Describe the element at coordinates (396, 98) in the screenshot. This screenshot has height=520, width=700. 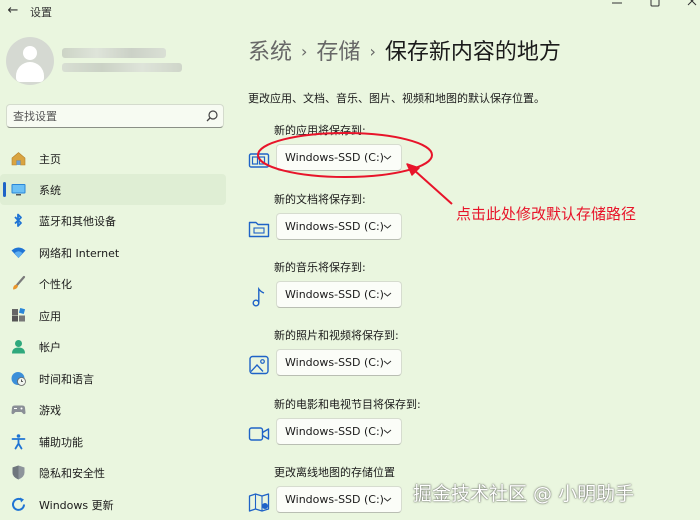
I see `page-description: 更改应用、文档、音乐、图片、视频和地图的默认保存位置。` at that location.